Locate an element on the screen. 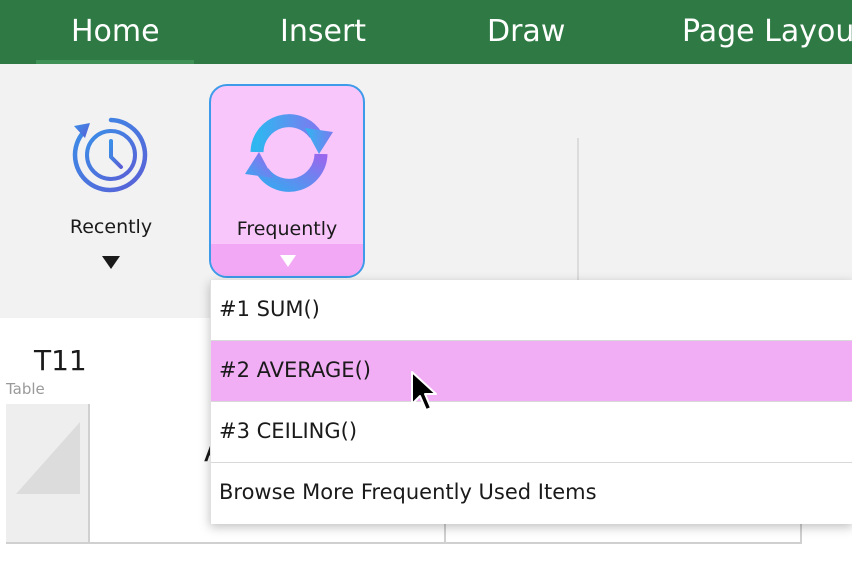  menu-item-ceiling: #3 CEILING() is located at coordinates (531, 432).